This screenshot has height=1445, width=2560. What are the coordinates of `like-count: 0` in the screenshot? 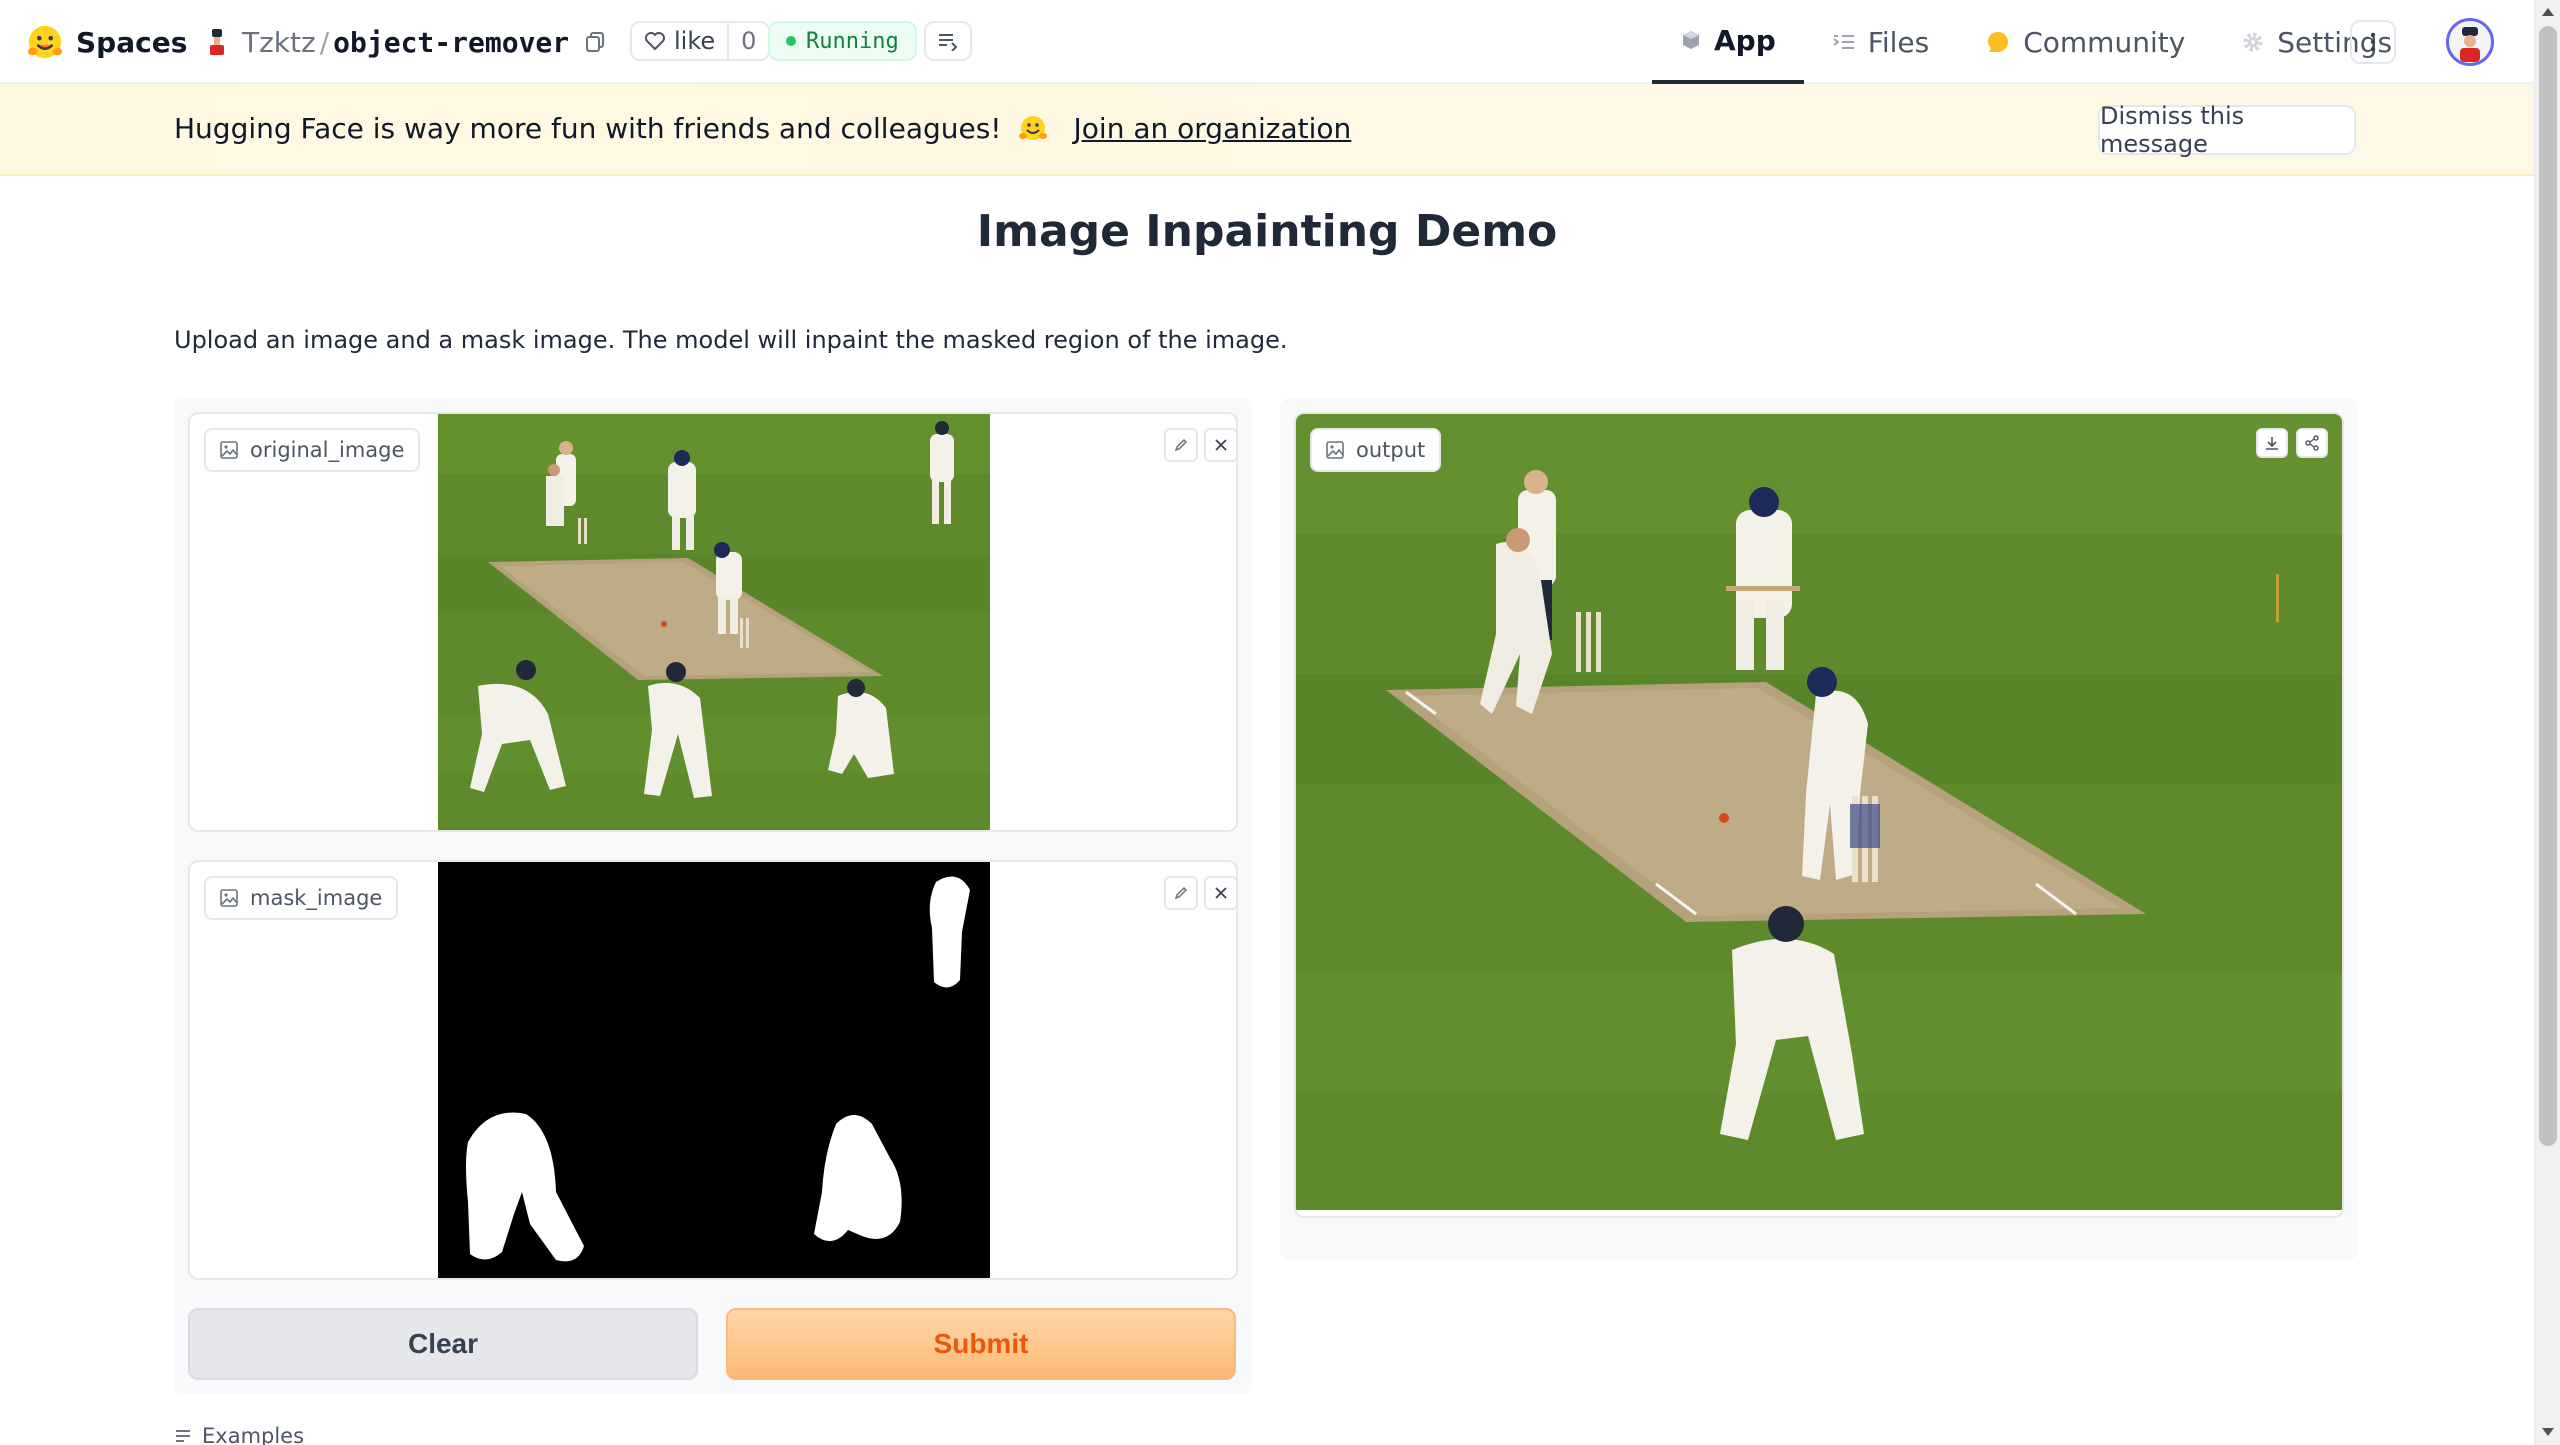 It's located at (747, 41).